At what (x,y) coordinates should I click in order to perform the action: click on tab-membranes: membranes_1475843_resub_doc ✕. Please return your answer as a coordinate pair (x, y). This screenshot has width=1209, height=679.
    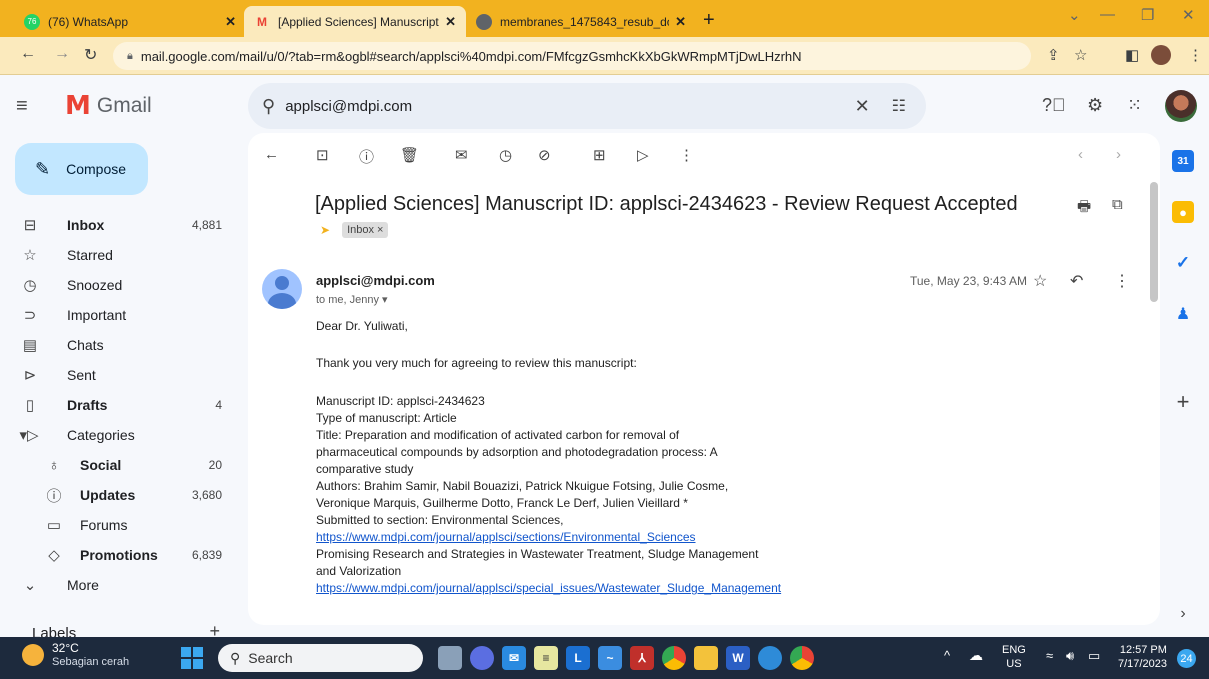
    Looking at the image, I should click on (581, 21).